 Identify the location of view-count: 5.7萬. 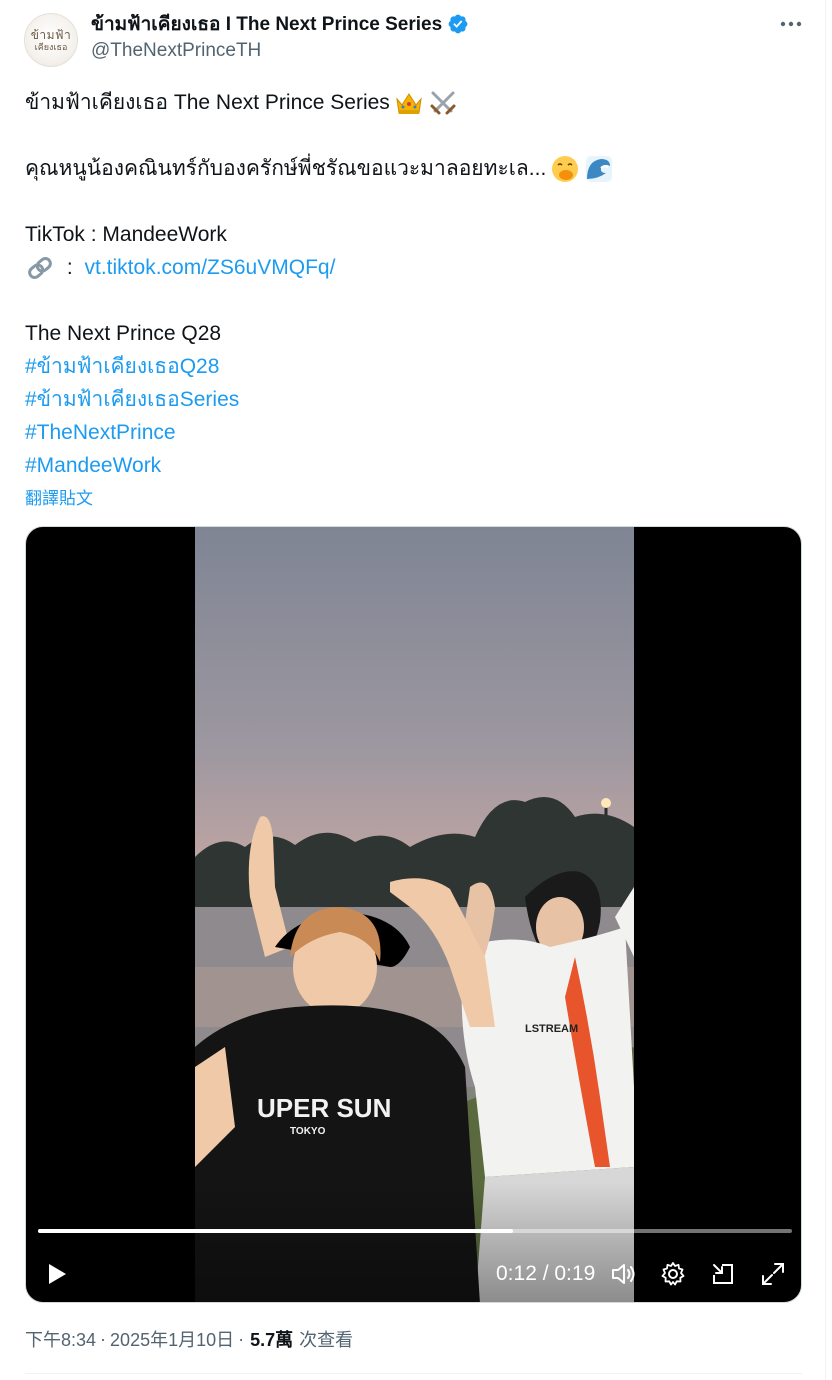
(272, 1340).